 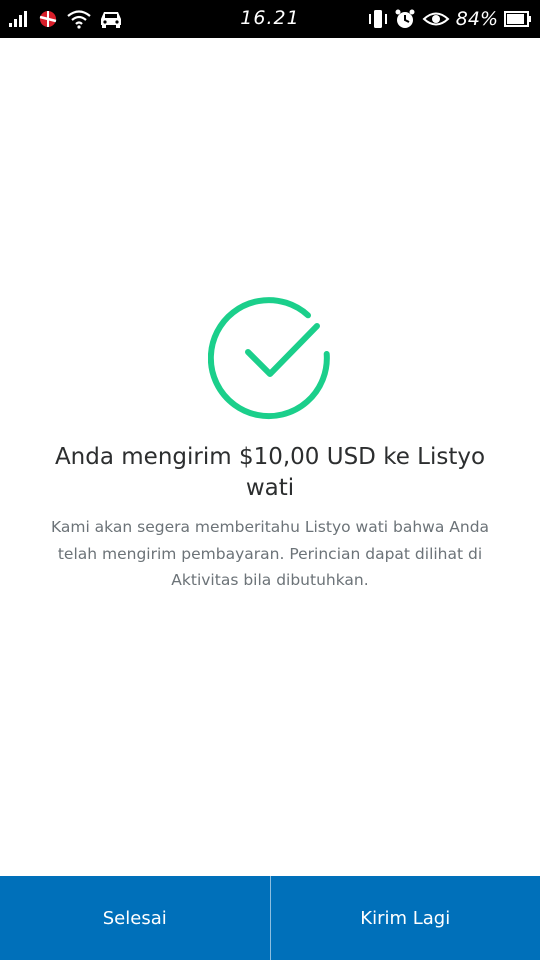 I want to click on confirmation-title: Anda mengirim $10,00 USD ke Listyo wati, so click(x=270, y=472).